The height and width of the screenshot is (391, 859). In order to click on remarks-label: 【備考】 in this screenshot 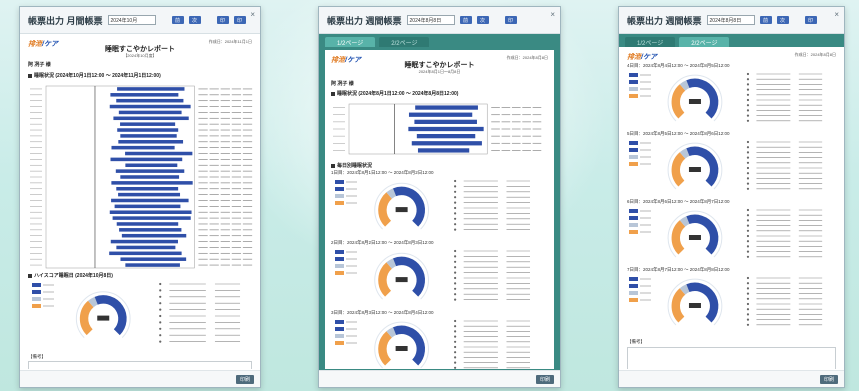, I will do `click(37, 356)`.